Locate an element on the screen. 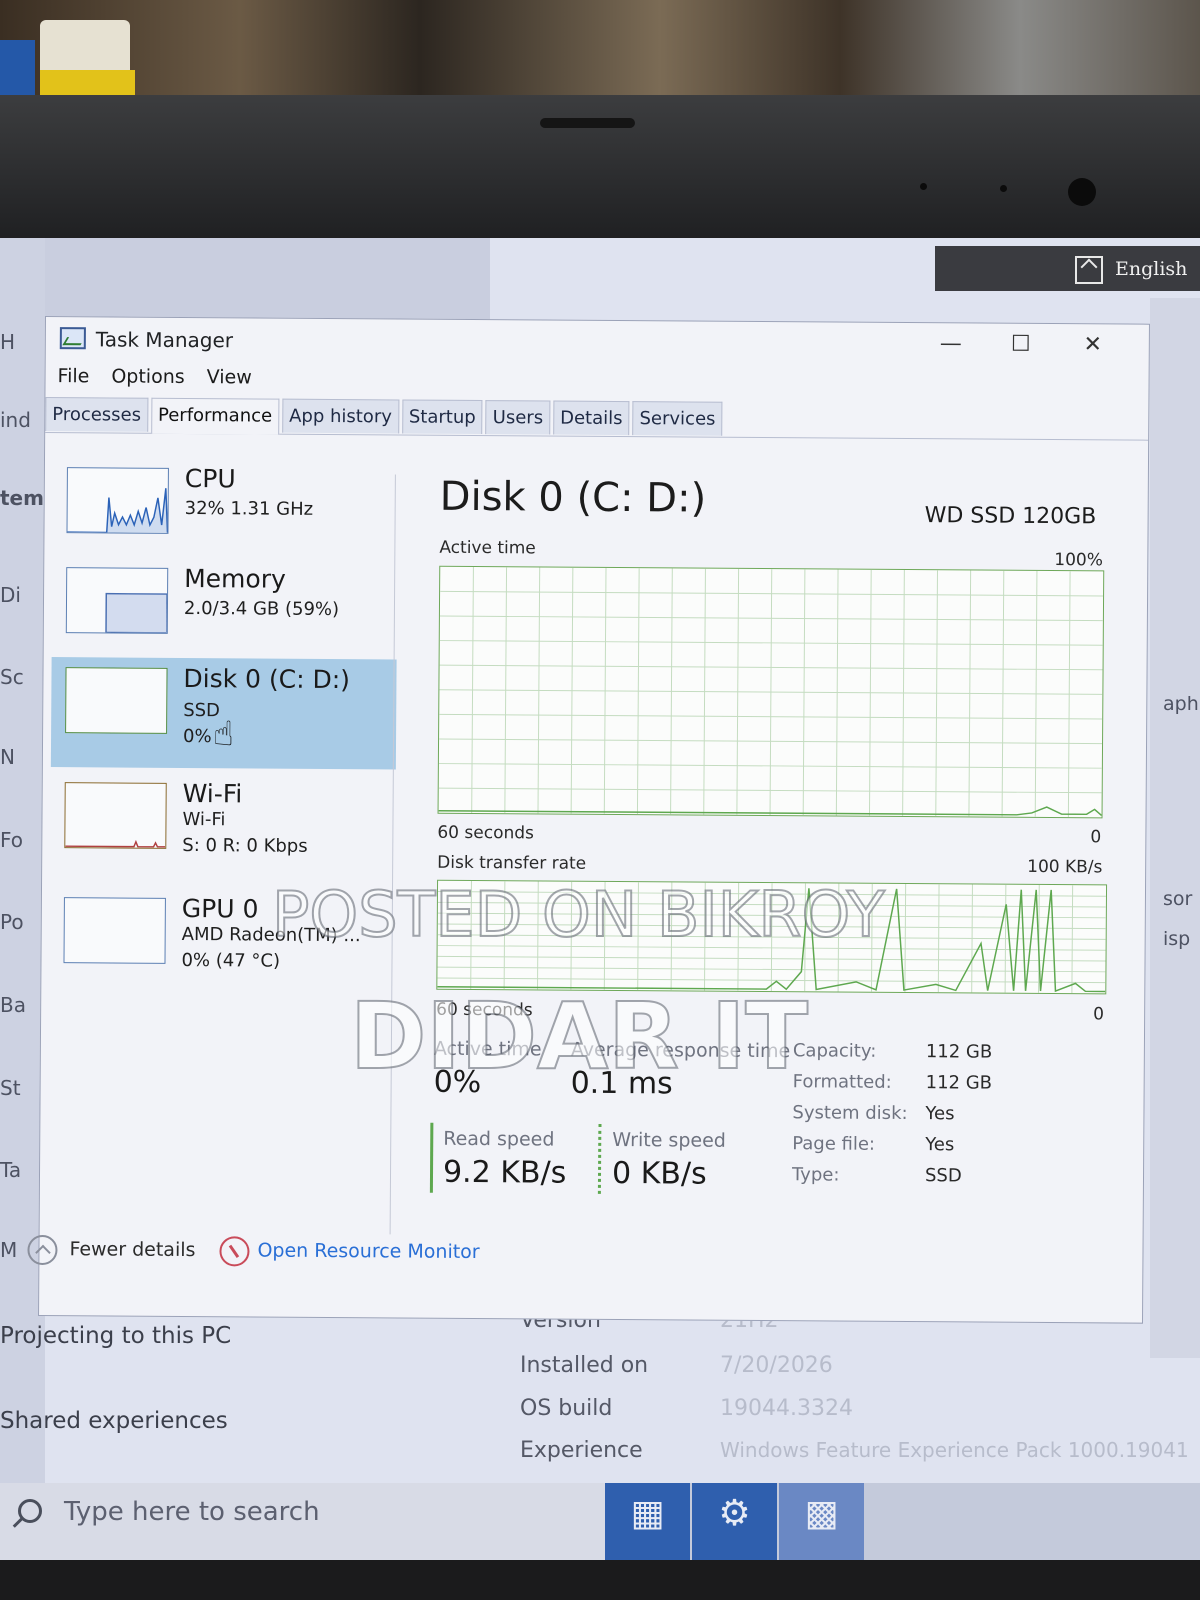 The image size is (1200, 1600). disk-model: WD SSD 120GB is located at coordinates (1010, 516).